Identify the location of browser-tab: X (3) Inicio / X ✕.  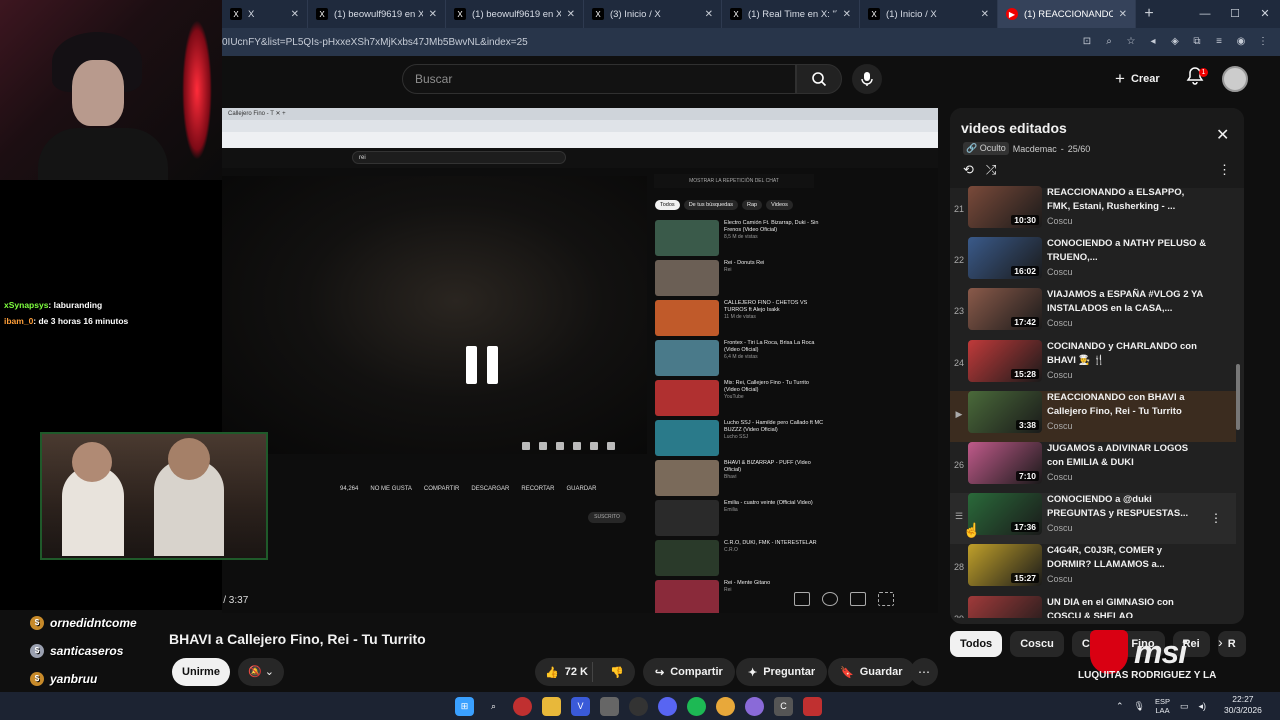
(653, 14).